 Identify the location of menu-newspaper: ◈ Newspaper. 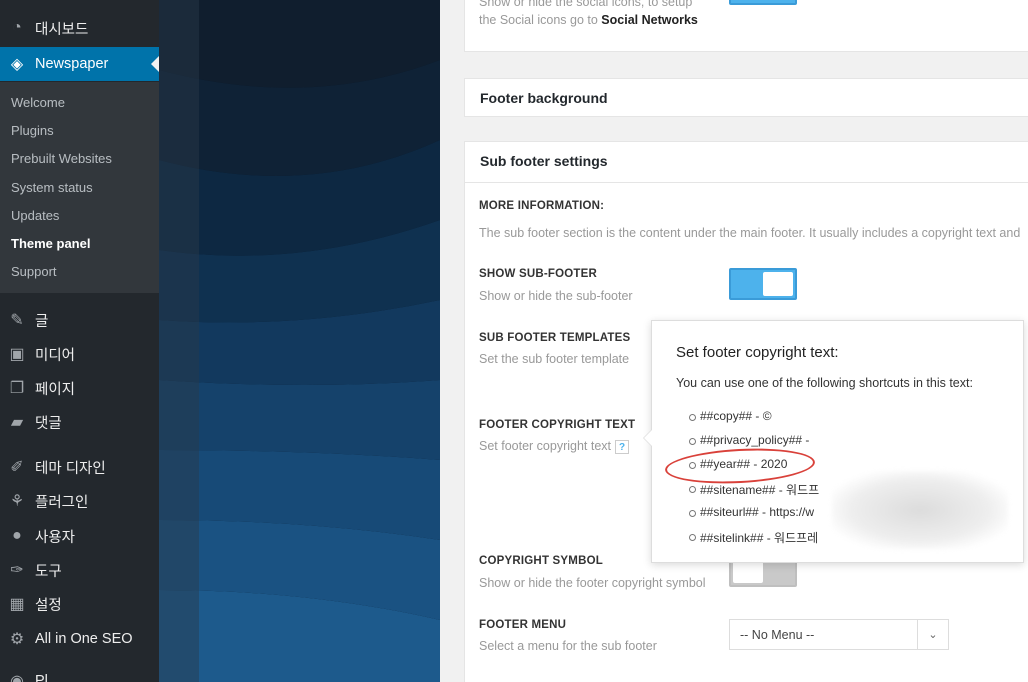
(79, 64).